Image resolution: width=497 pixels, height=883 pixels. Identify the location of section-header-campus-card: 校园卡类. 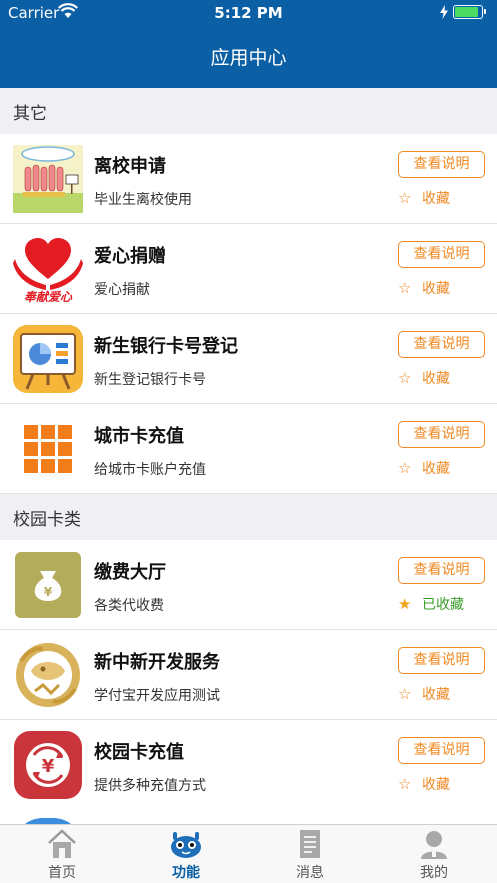
(248, 517).